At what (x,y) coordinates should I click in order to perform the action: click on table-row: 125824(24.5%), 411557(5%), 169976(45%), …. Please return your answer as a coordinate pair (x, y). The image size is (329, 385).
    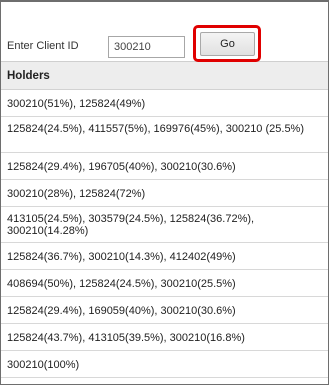
    Looking at the image, I should click on (164, 135).